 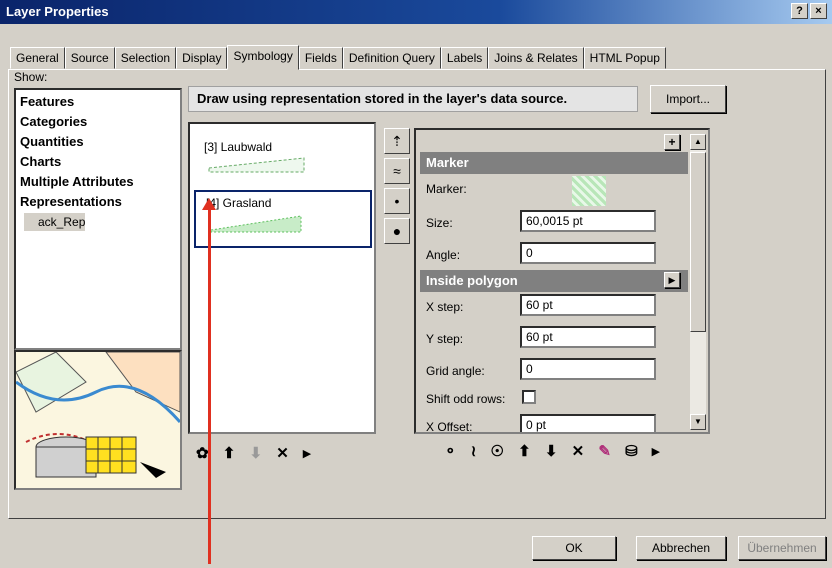 I want to click on xoffset-input: 0 pt, so click(x=588, y=423).